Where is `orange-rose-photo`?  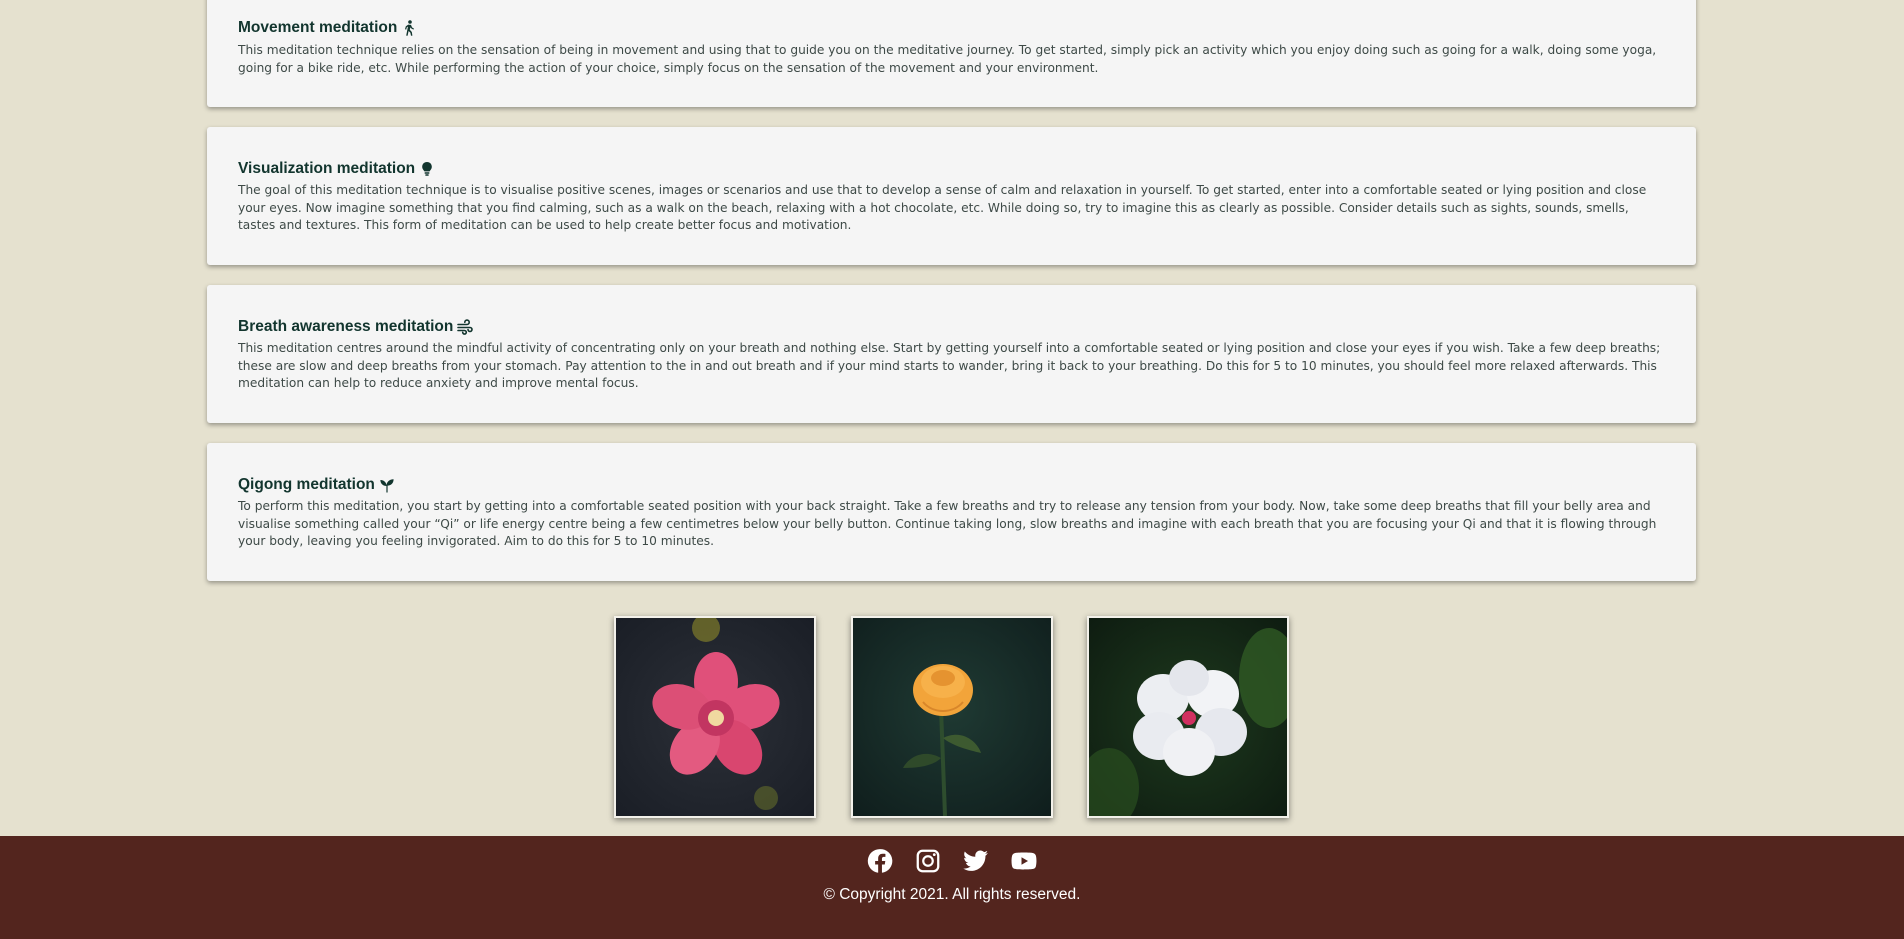 orange-rose-photo is located at coordinates (952, 717).